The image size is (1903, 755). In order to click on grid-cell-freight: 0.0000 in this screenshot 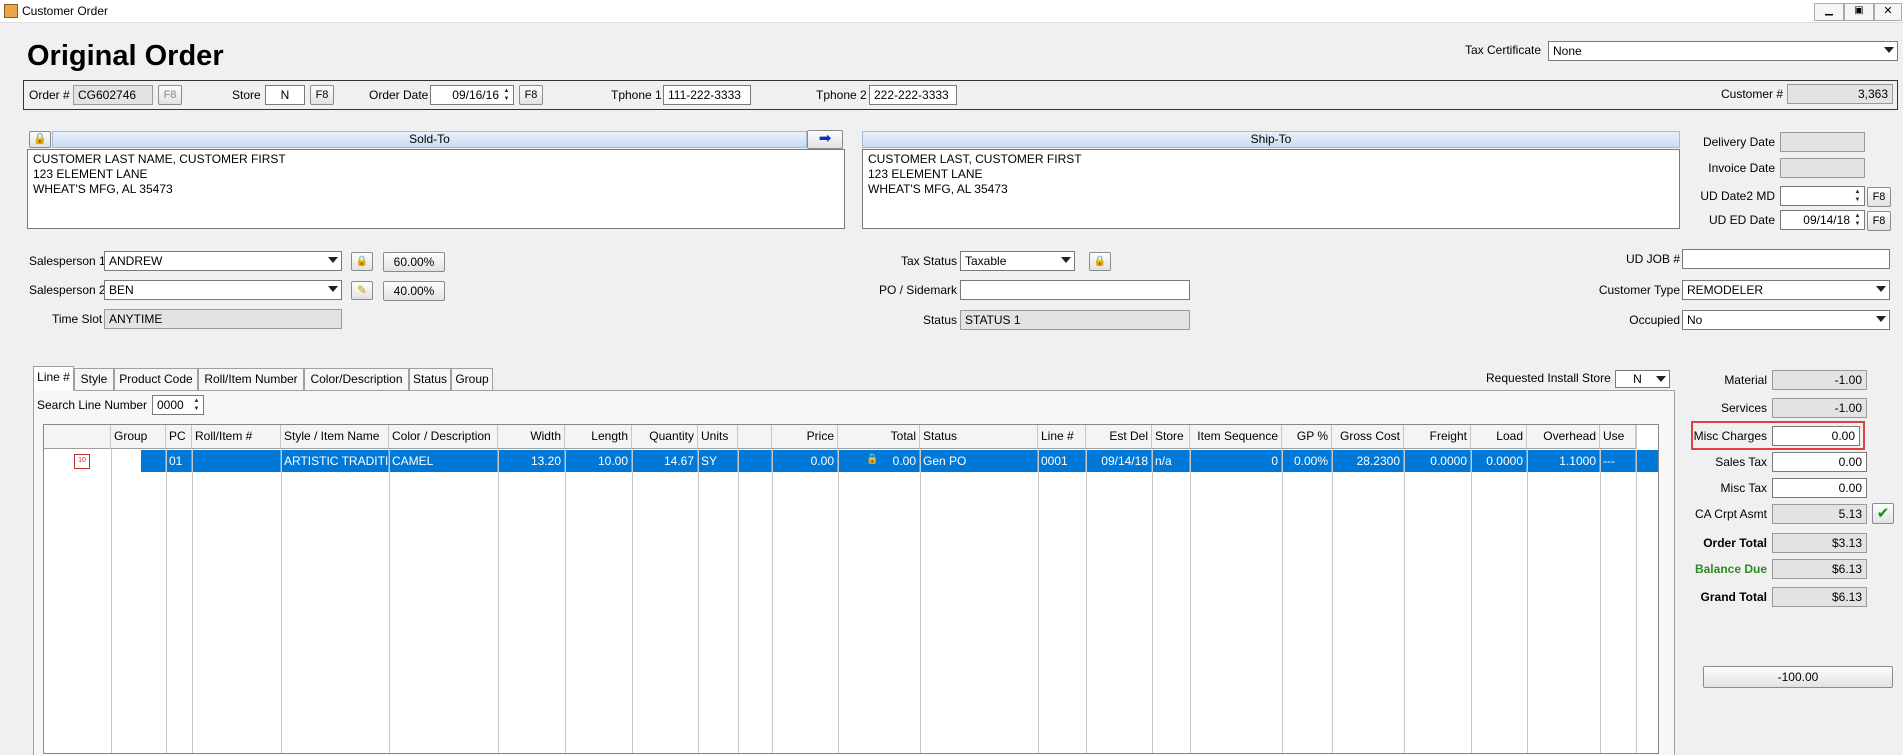, I will do `click(1437, 461)`.